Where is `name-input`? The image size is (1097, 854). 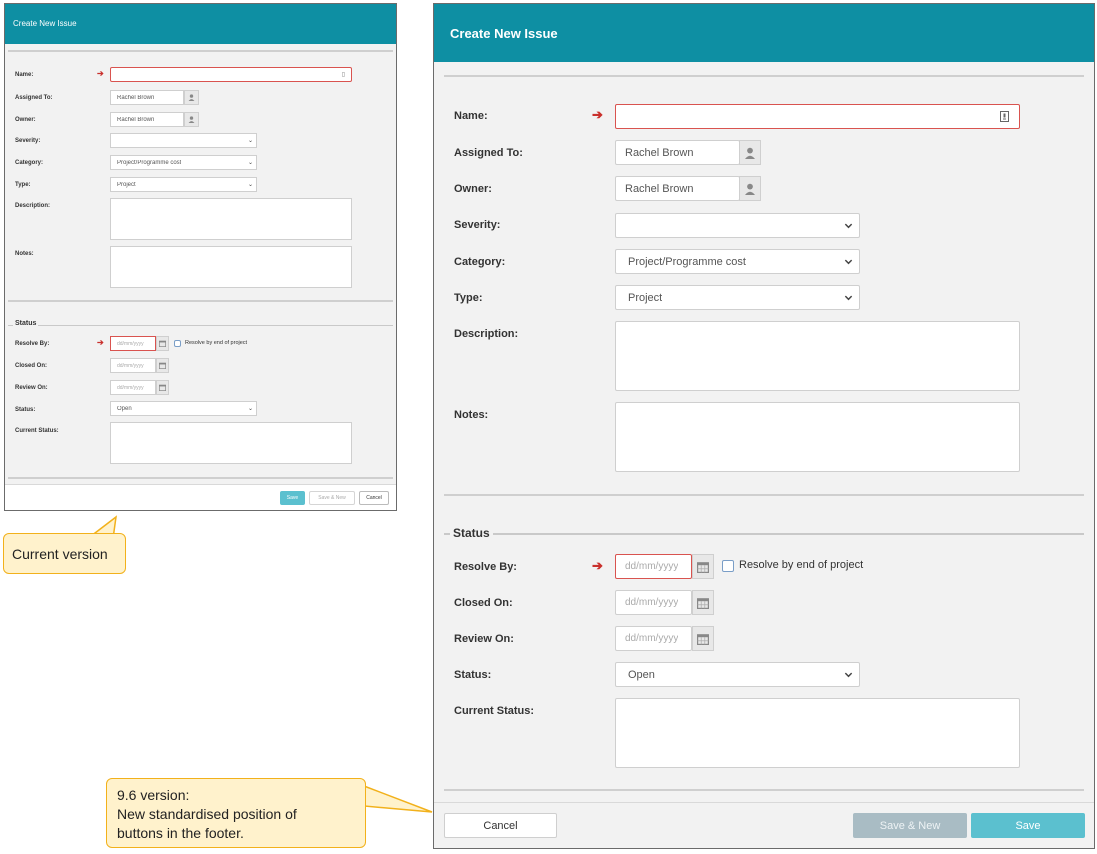
name-input is located at coordinates (817, 116).